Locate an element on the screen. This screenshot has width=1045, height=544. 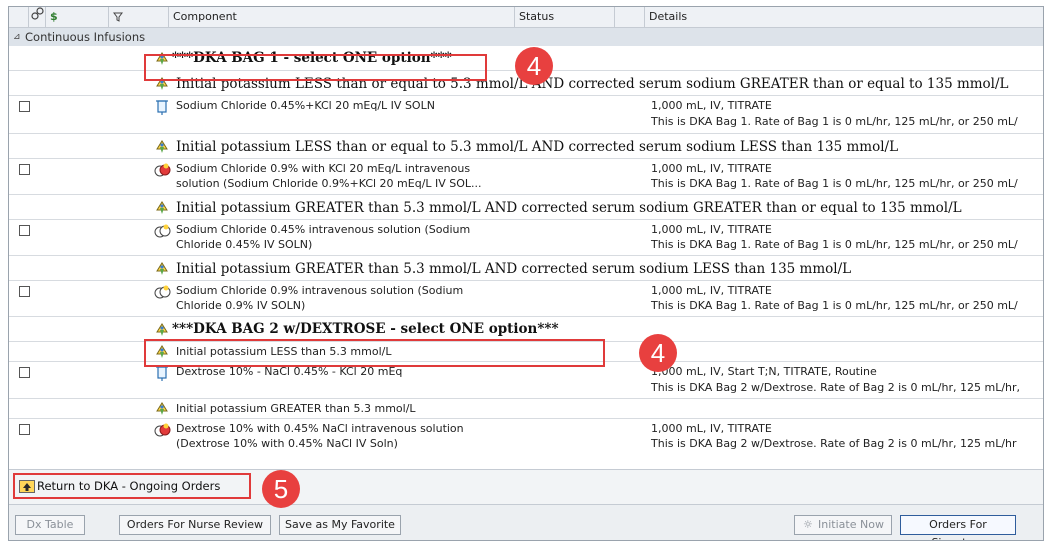
component-header: Component is located at coordinates (342, 17).